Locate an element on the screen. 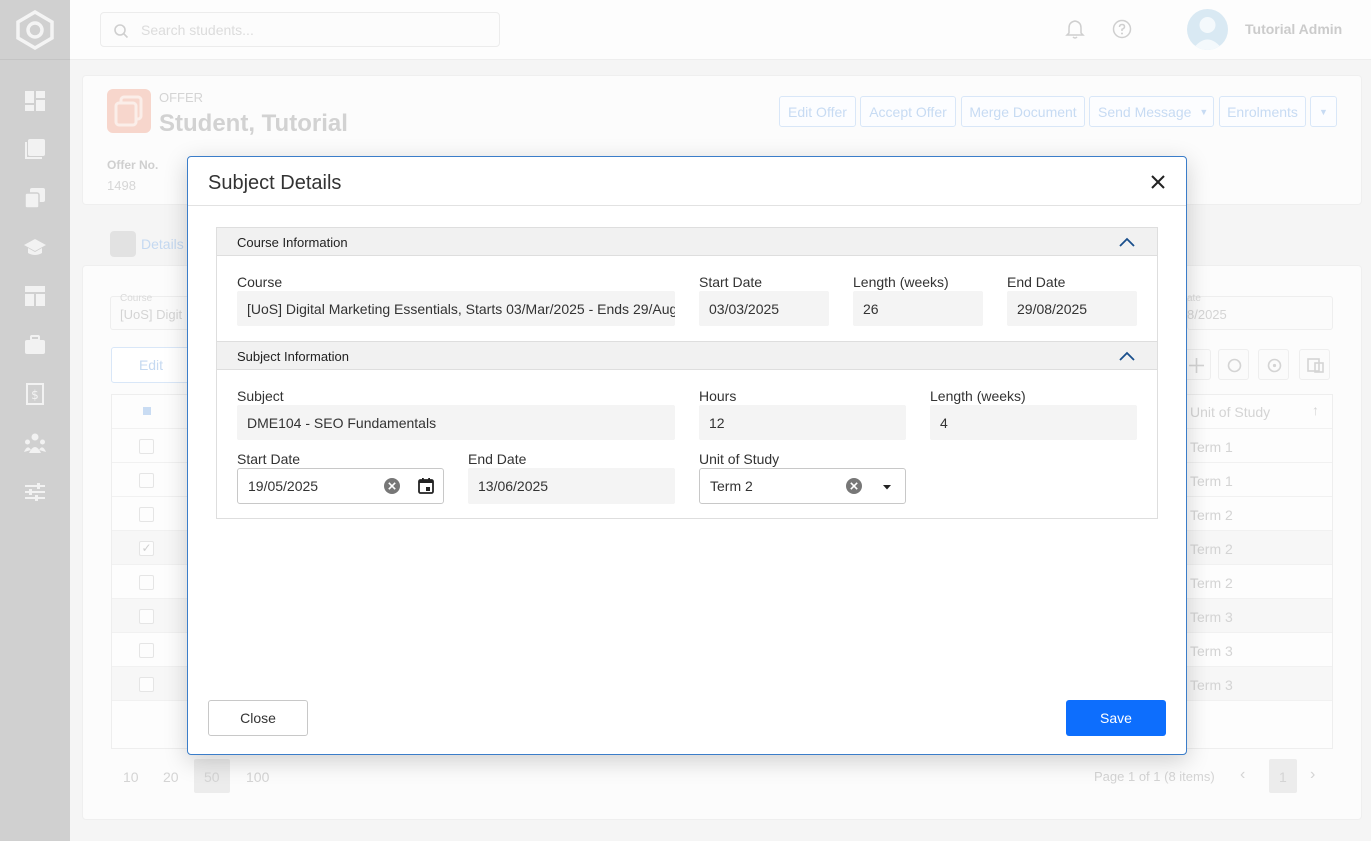  offer-title: Student, Tutorial is located at coordinates (253, 123).